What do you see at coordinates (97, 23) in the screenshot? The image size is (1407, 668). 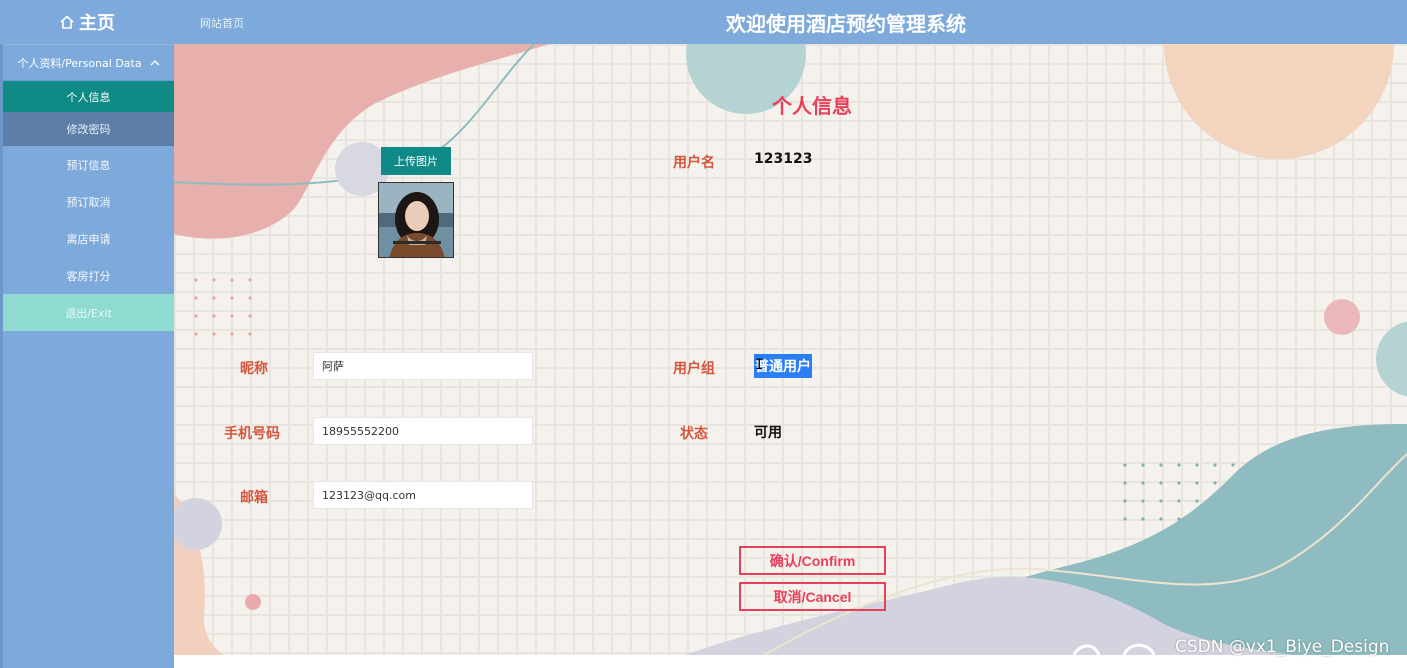 I see `home-label: 主页` at bounding box center [97, 23].